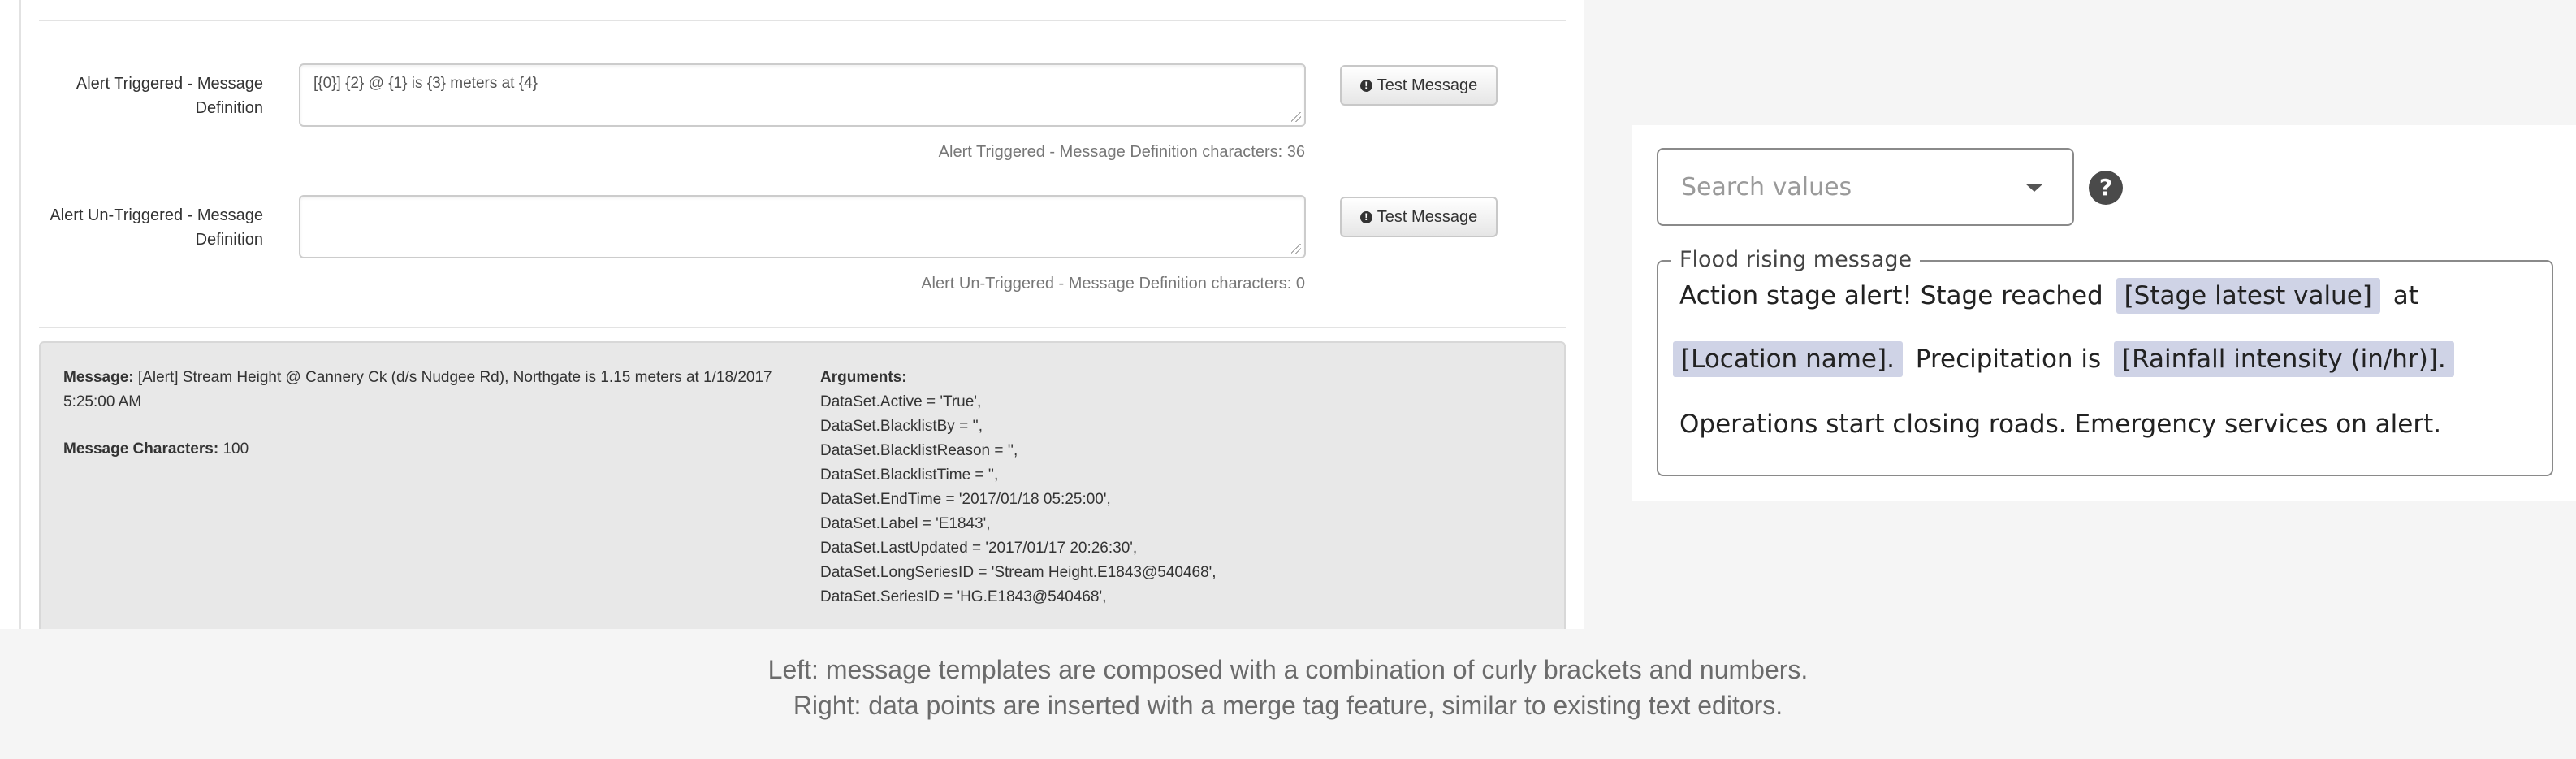 Image resolution: width=2576 pixels, height=759 pixels. Describe the element at coordinates (964, 596) in the screenshot. I see `argument-line: DataSet.SeriesID = 'HG.E1843@540468',` at that location.